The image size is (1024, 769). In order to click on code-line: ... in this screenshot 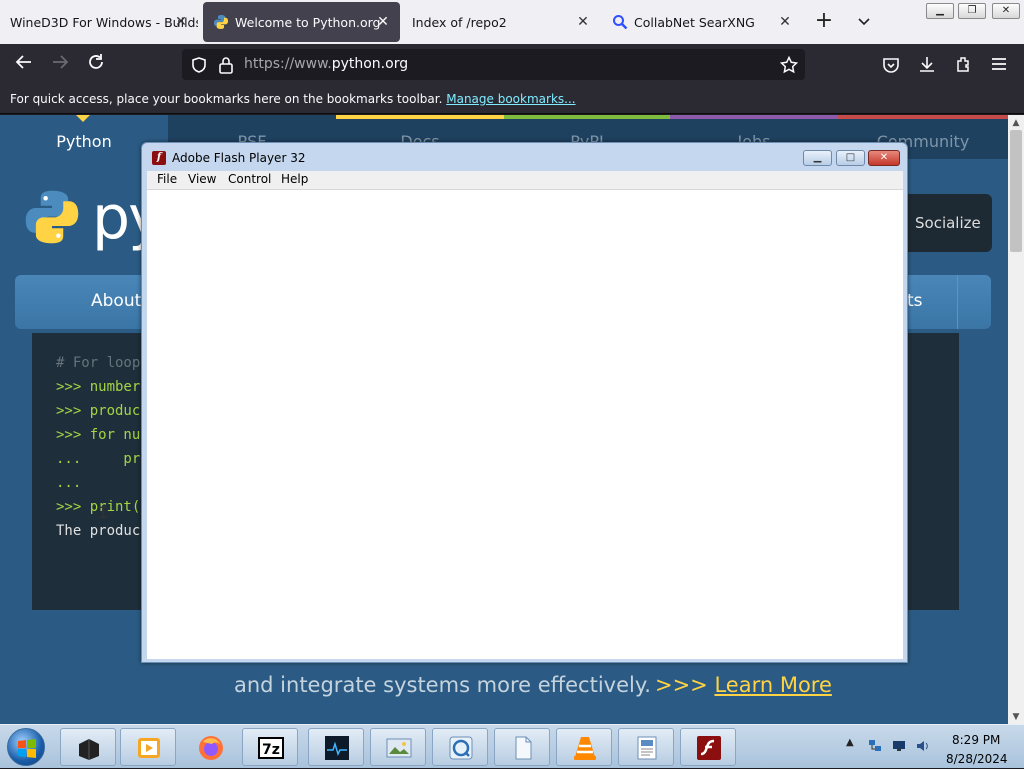, I will do `click(69, 483)`.